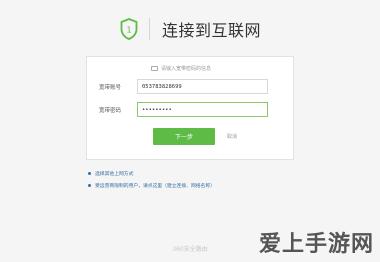 The image size is (380, 262). I want to click on cancel-link: 取消, so click(232, 136).